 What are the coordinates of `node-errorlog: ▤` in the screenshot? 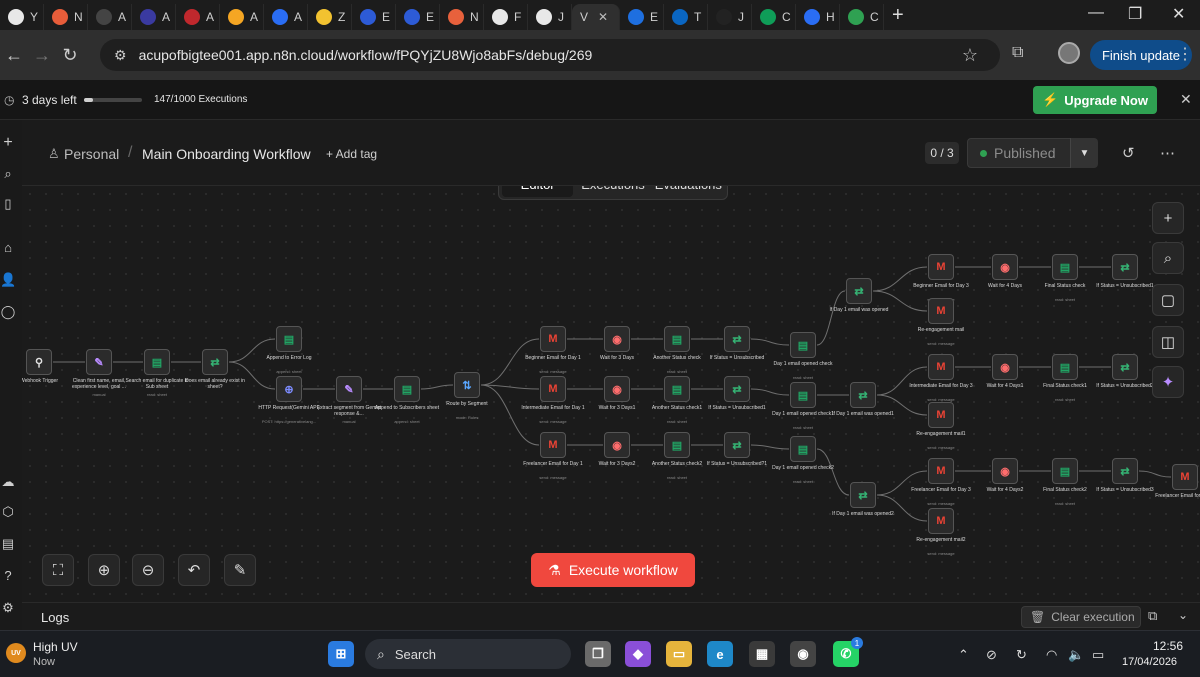 It's located at (289, 339).